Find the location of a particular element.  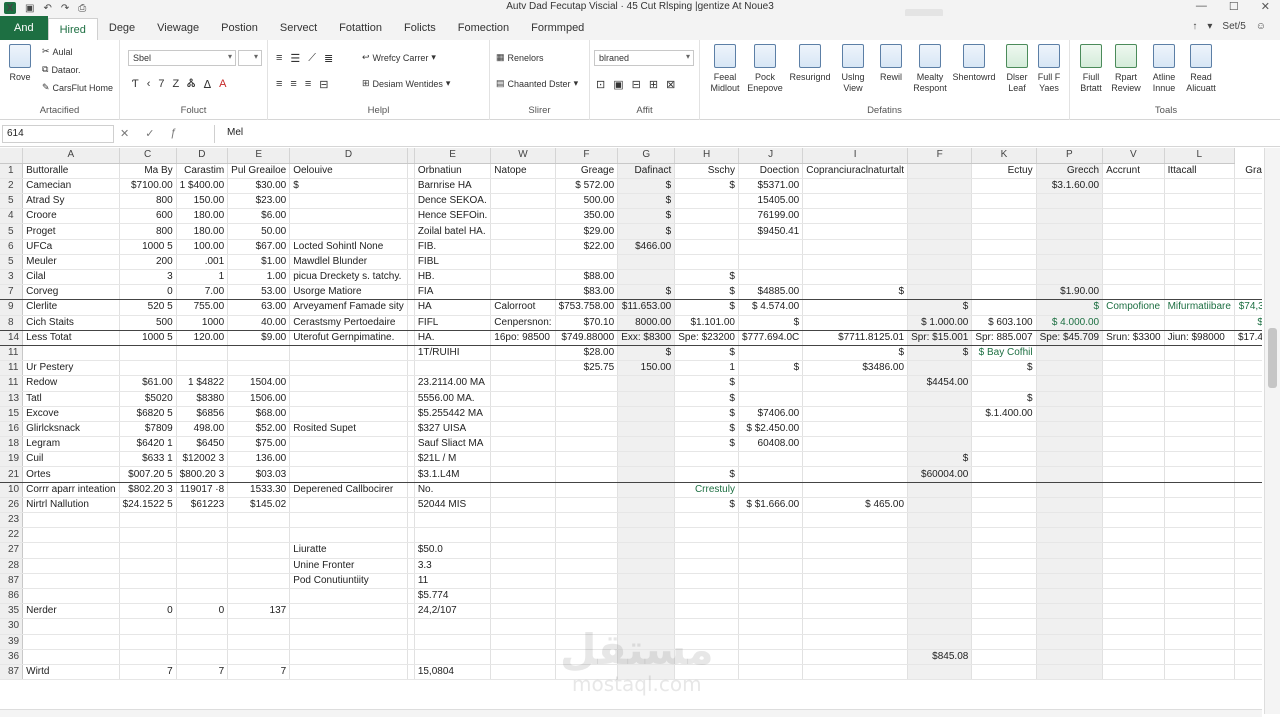

cell: $29.00 is located at coordinates (587, 231).